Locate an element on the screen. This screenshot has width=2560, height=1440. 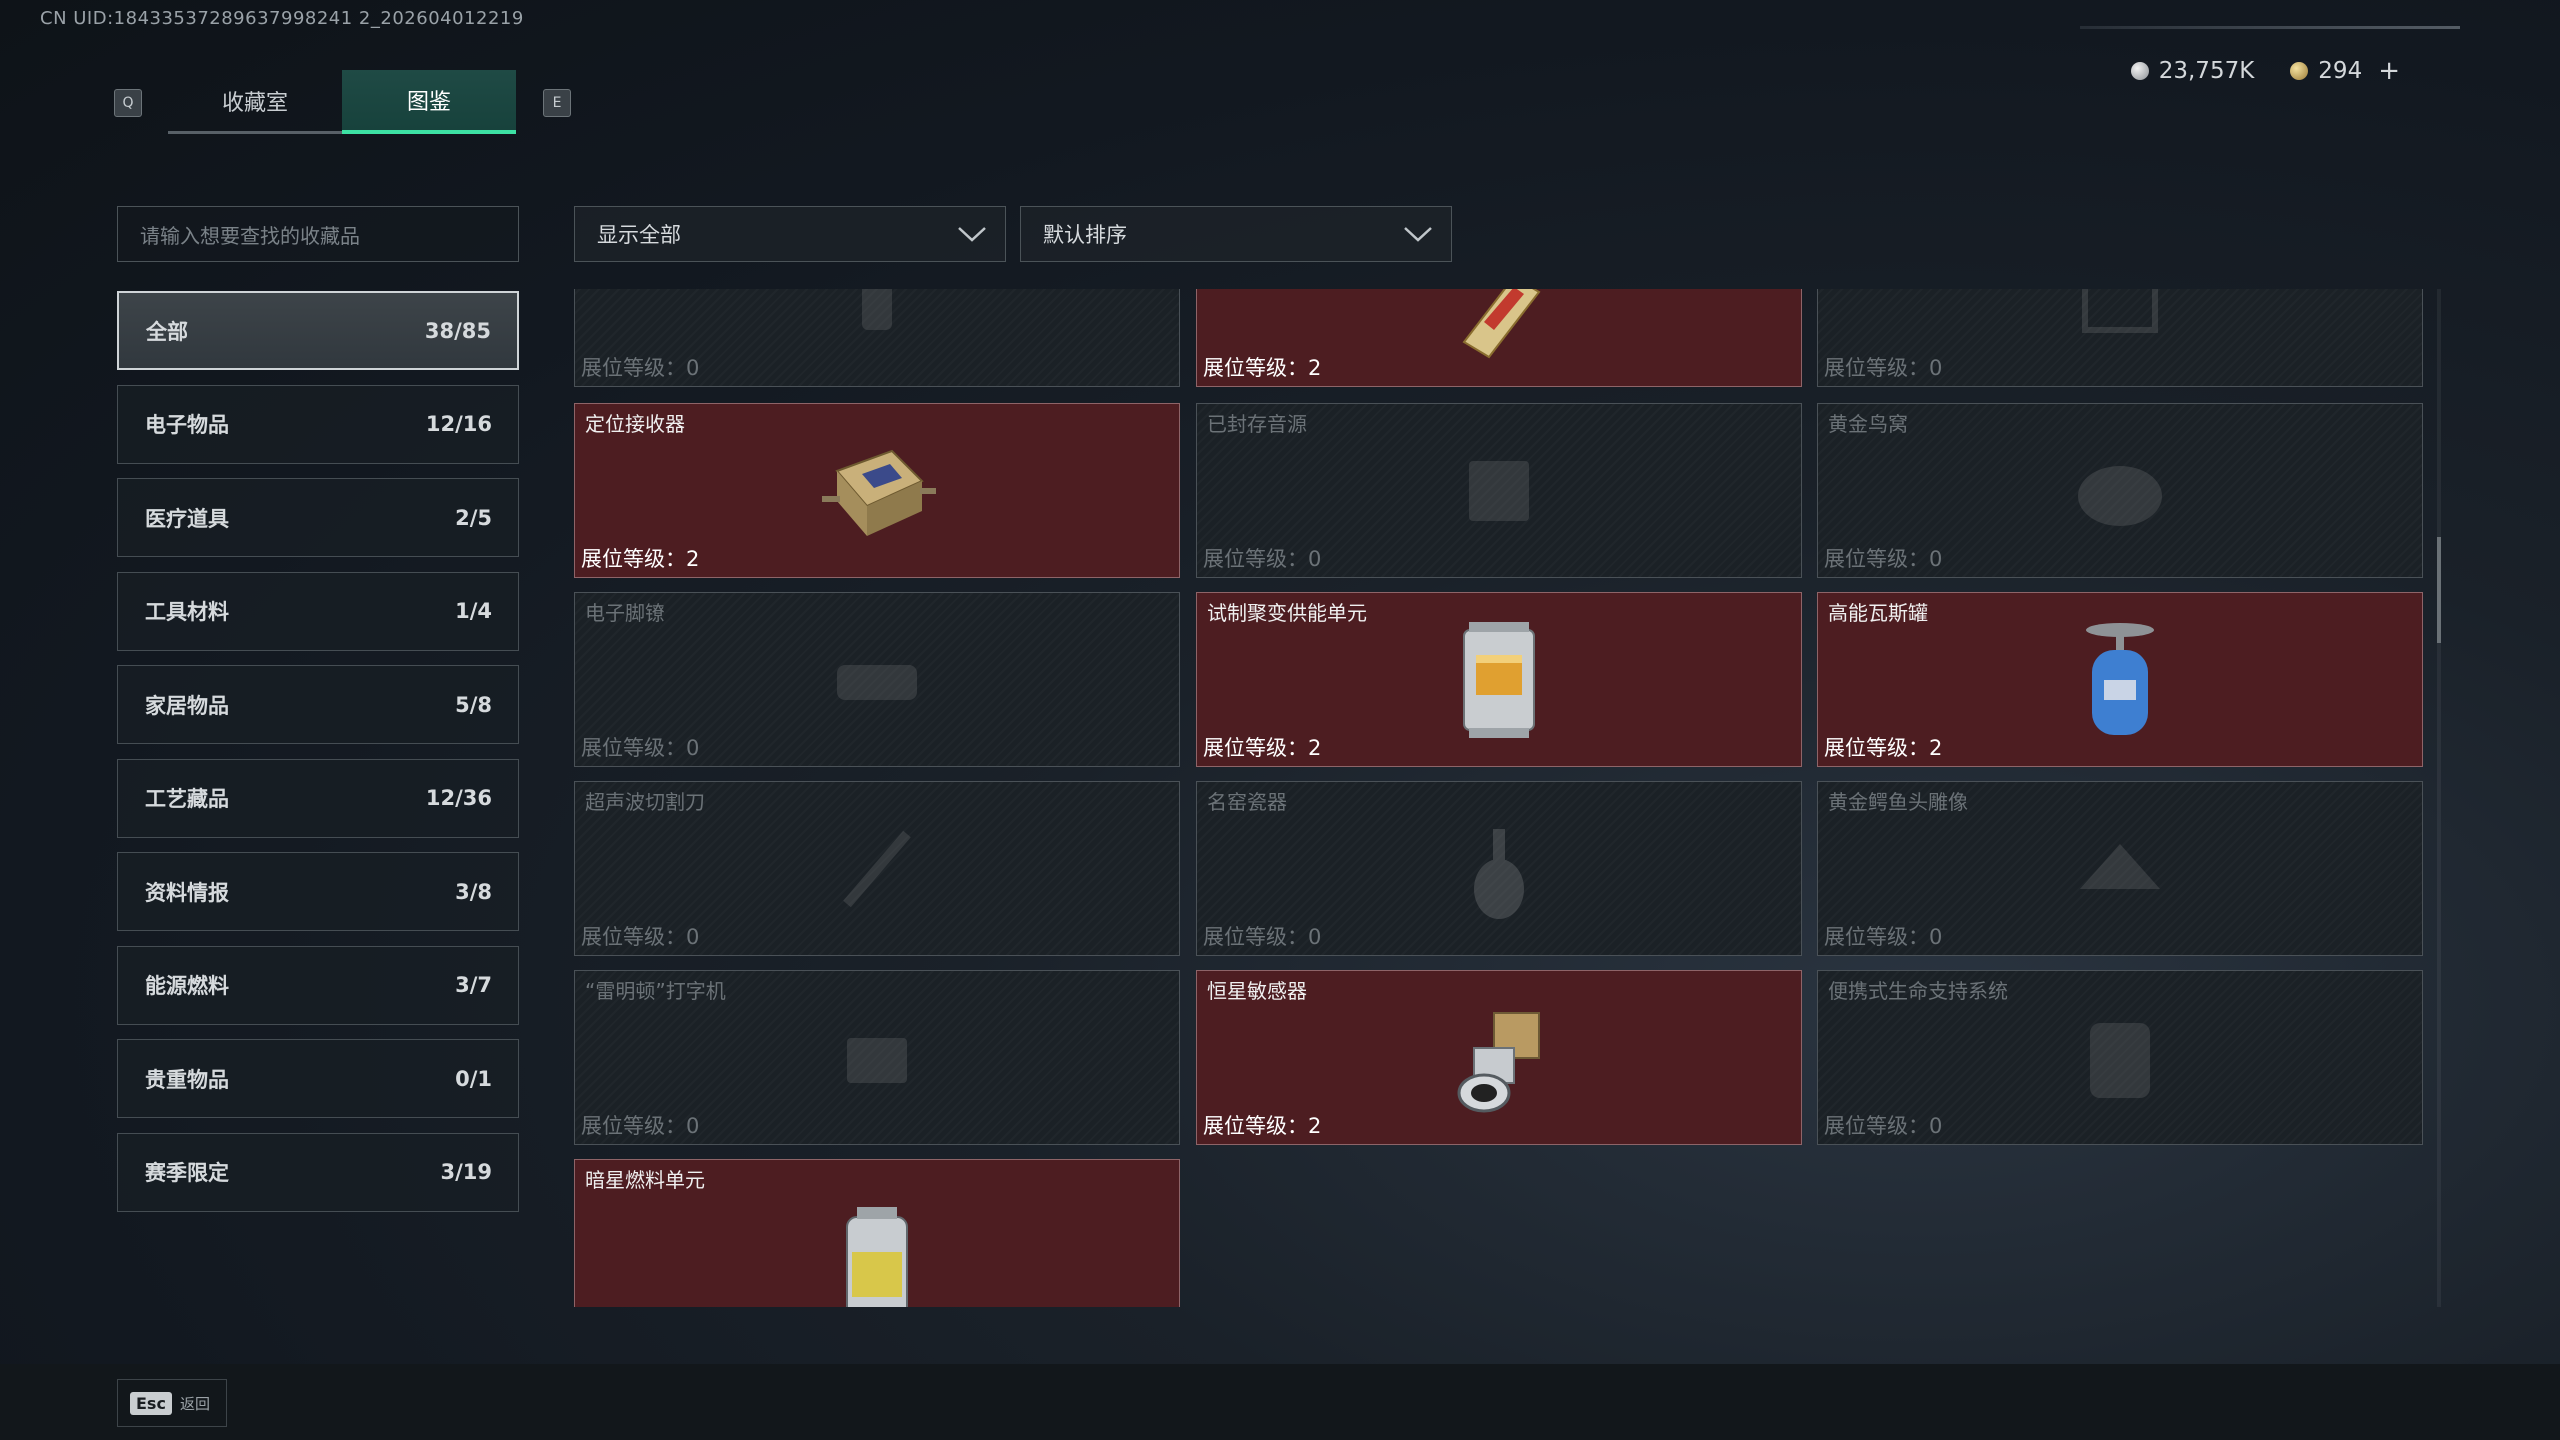
collection-card: 便携式生命支持系统 展位等级：0 is located at coordinates (2120, 1057).